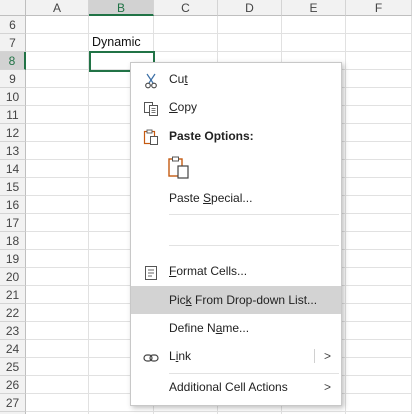  Describe the element at coordinates (13, 295) in the screenshot. I see `row-header-21: 21` at that location.